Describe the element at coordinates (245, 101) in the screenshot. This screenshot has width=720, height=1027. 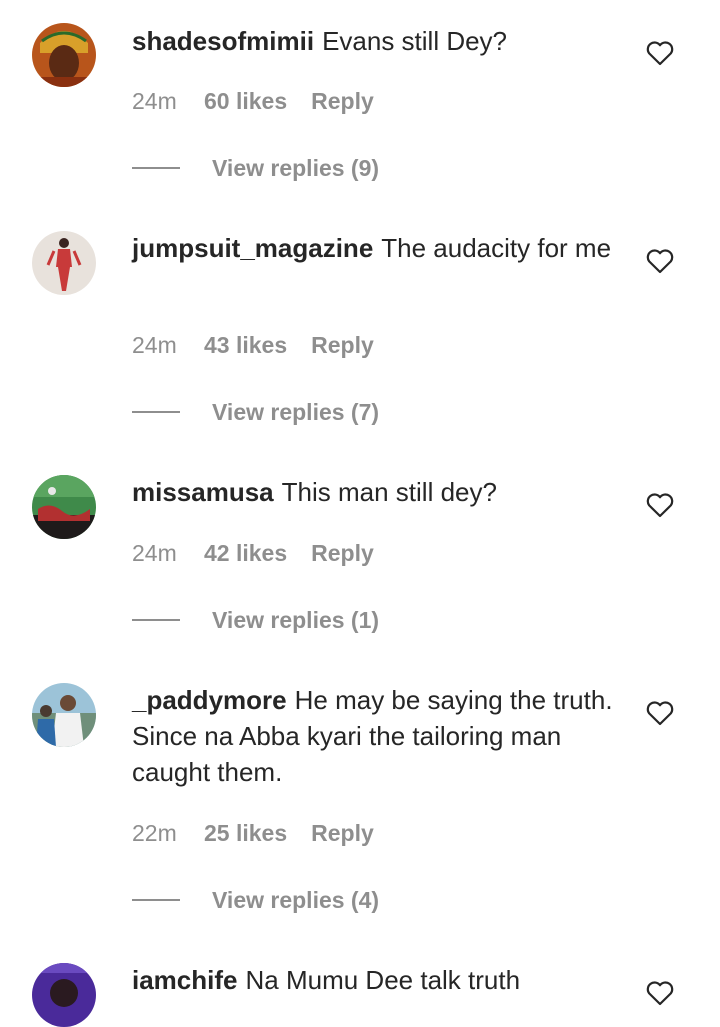
I see `likes-count: 60 likes` at that location.